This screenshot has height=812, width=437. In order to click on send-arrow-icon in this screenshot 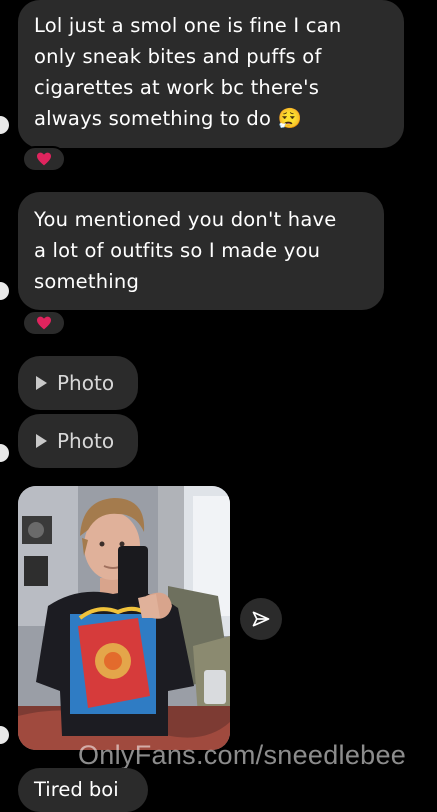, I will do `click(261, 619)`.